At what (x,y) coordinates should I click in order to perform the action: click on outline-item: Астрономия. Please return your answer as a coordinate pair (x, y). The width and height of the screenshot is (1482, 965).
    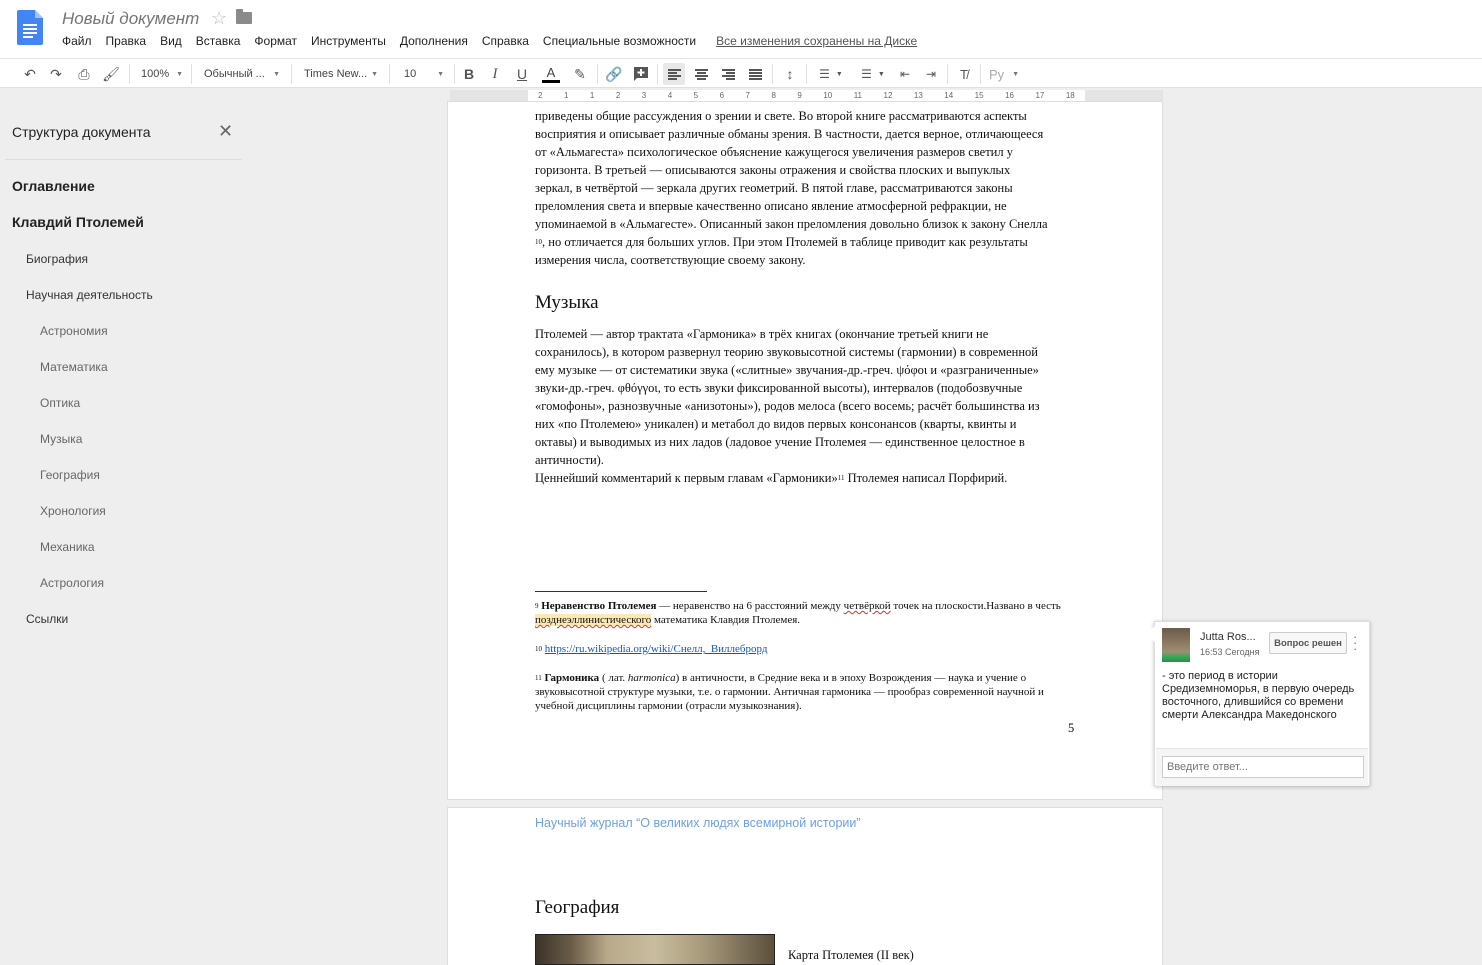
    Looking at the image, I should click on (74, 331).